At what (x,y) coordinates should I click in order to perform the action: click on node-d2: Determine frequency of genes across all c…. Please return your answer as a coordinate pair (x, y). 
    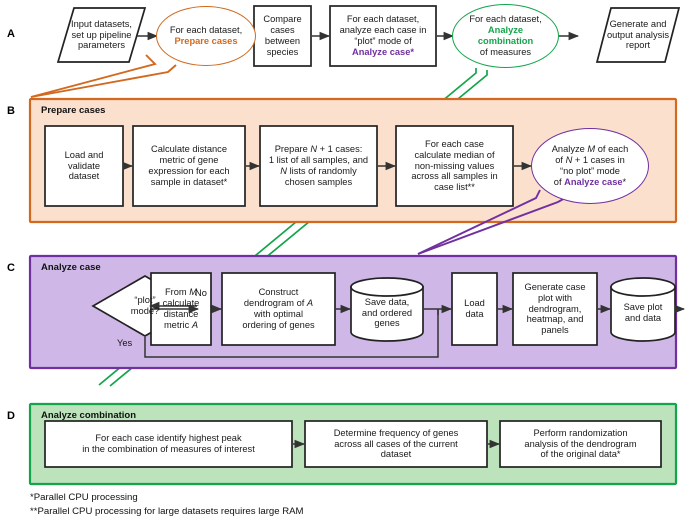
    Looking at the image, I should click on (396, 444).